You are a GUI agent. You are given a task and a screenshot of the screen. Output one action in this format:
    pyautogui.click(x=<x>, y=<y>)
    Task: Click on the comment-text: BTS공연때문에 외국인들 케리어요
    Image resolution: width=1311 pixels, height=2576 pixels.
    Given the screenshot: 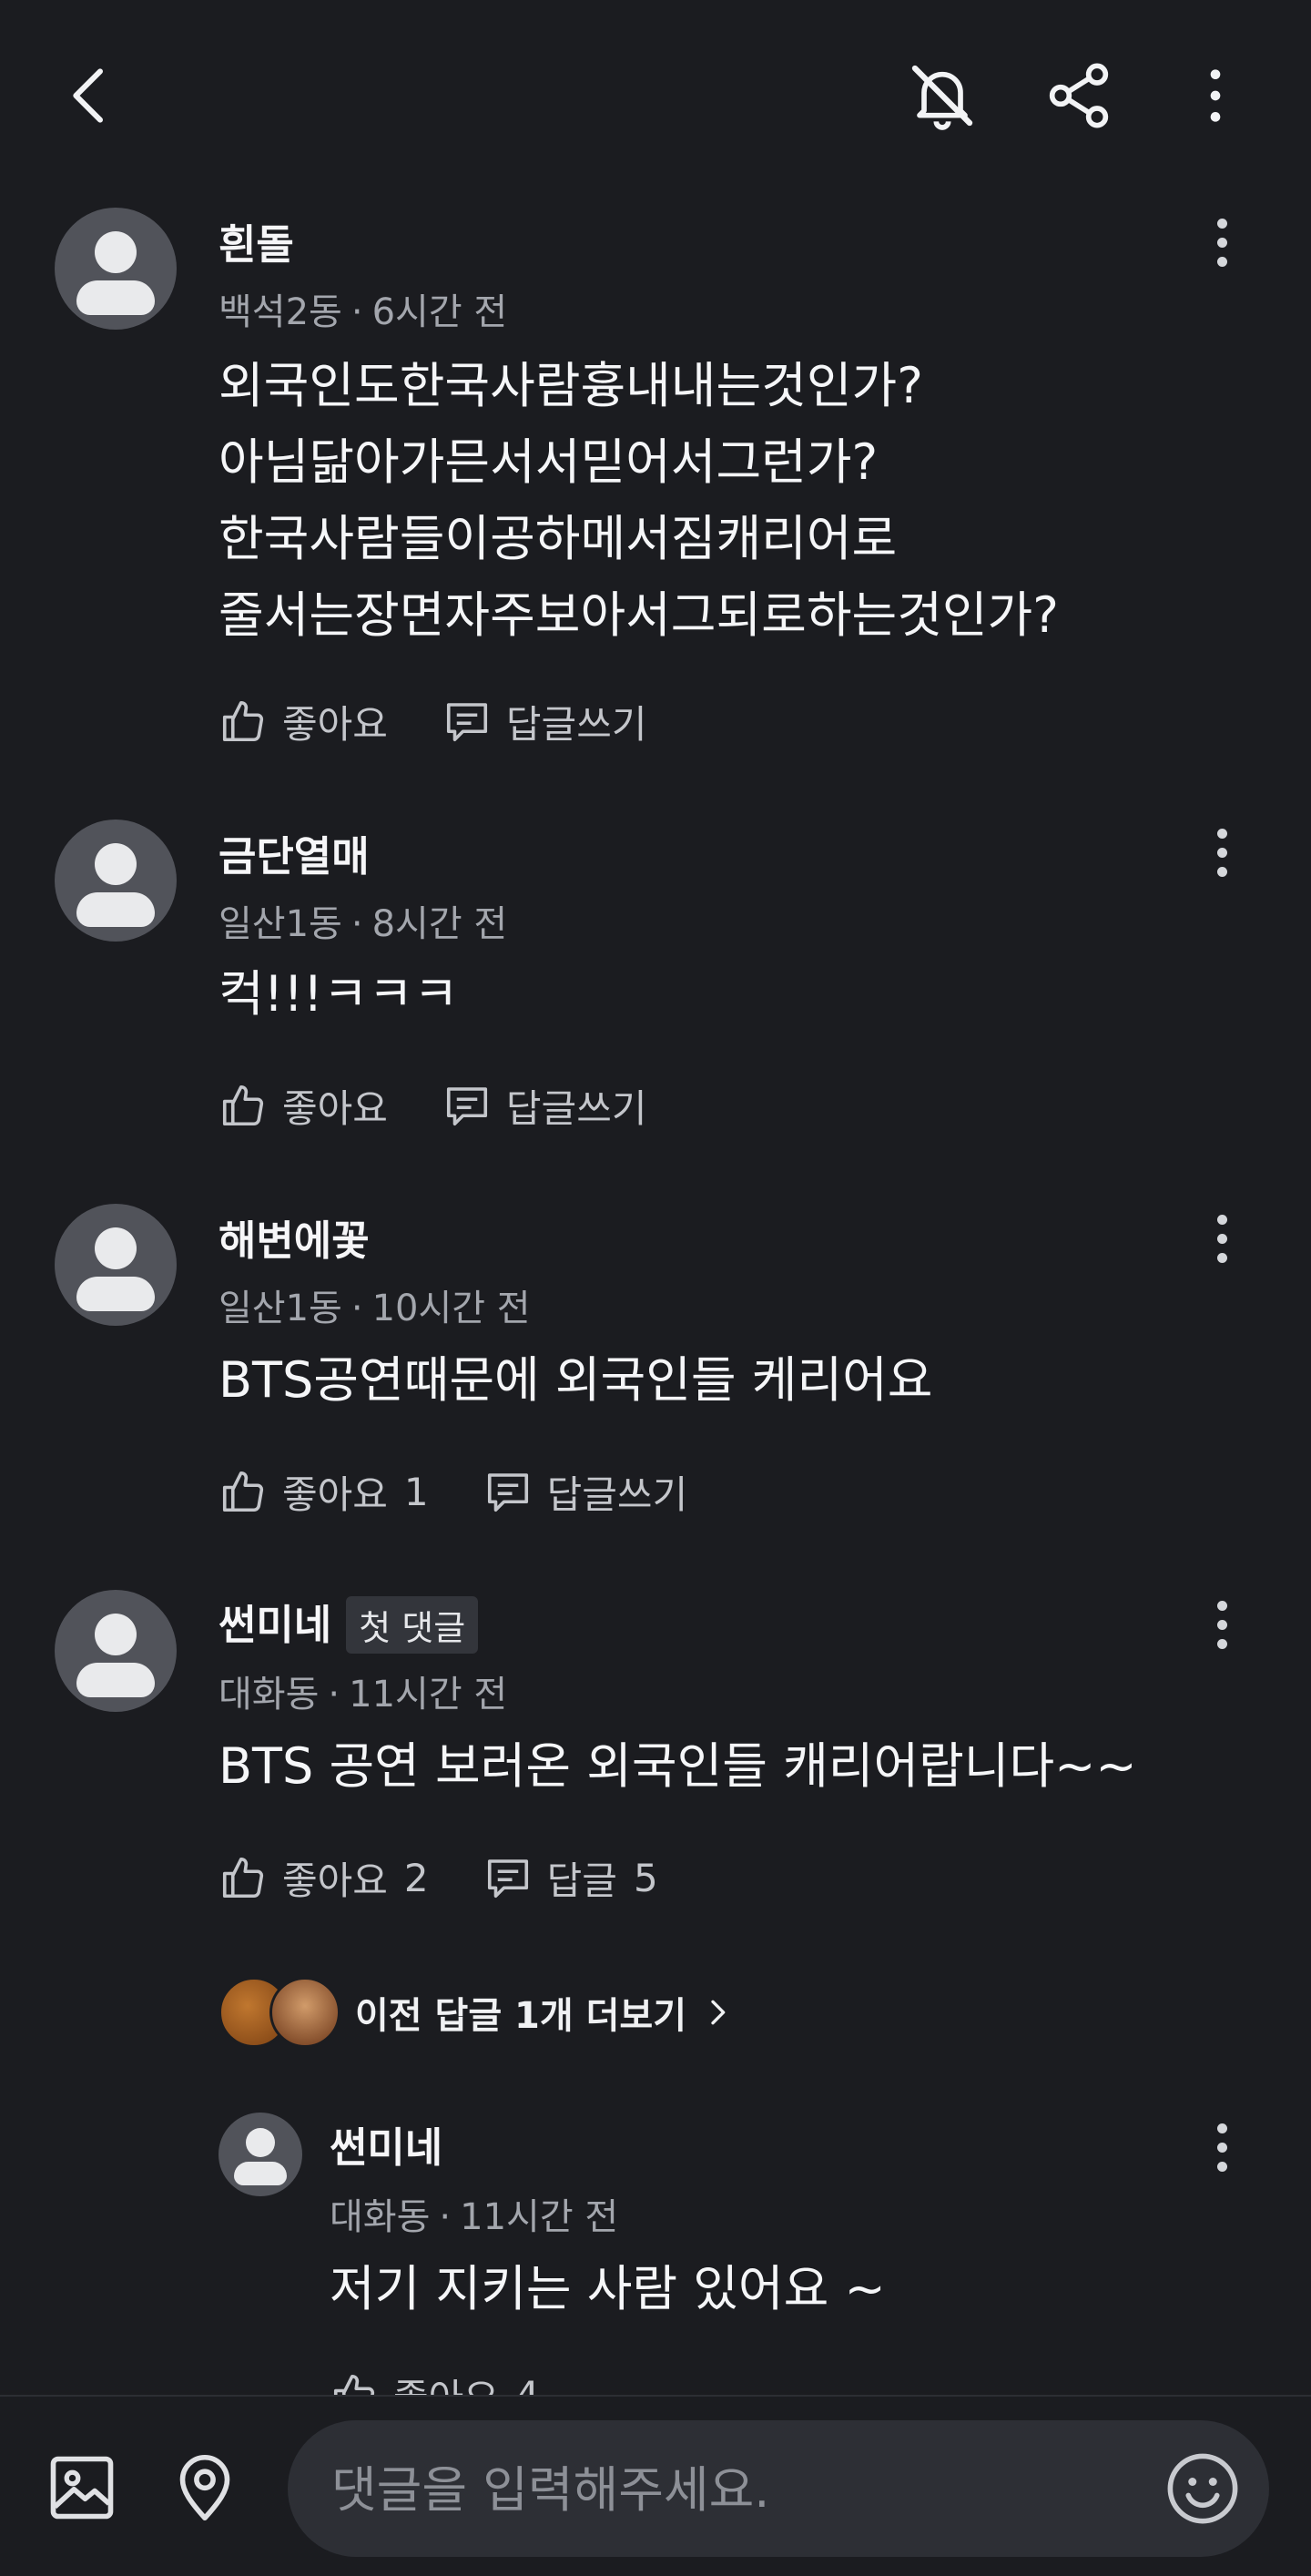 What is the action you would take?
    pyautogui.click(x=575, y=1380)
    